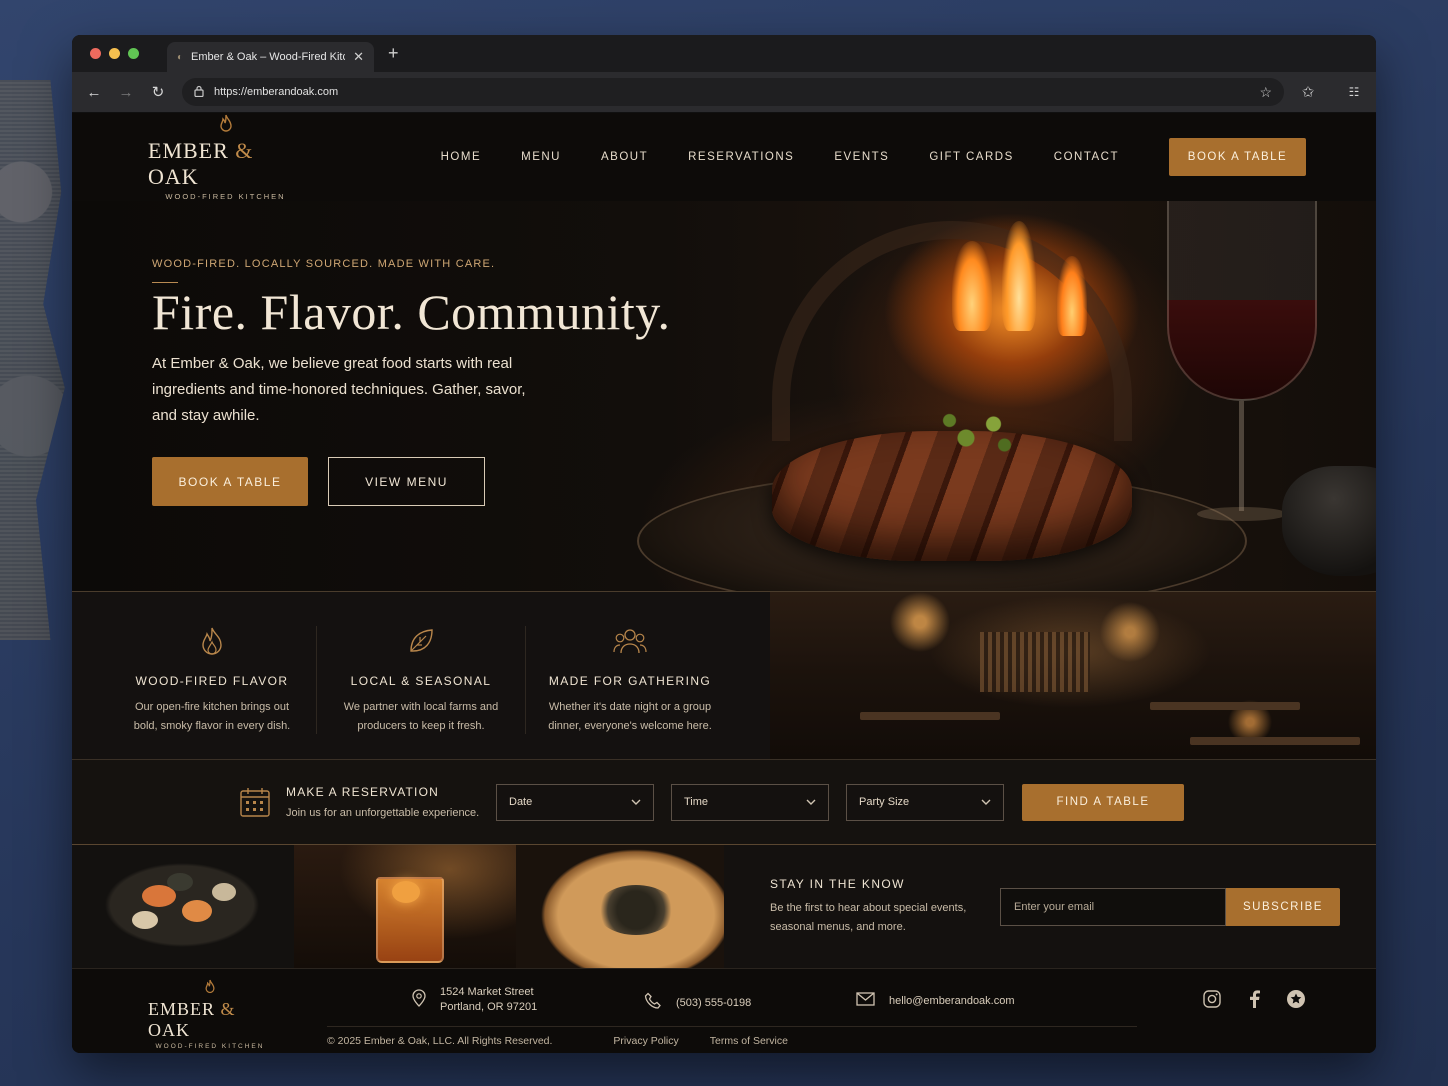 The height and width of the screenshot is (1086, 1448). I want to click on close-window-button, so click(95, 53).